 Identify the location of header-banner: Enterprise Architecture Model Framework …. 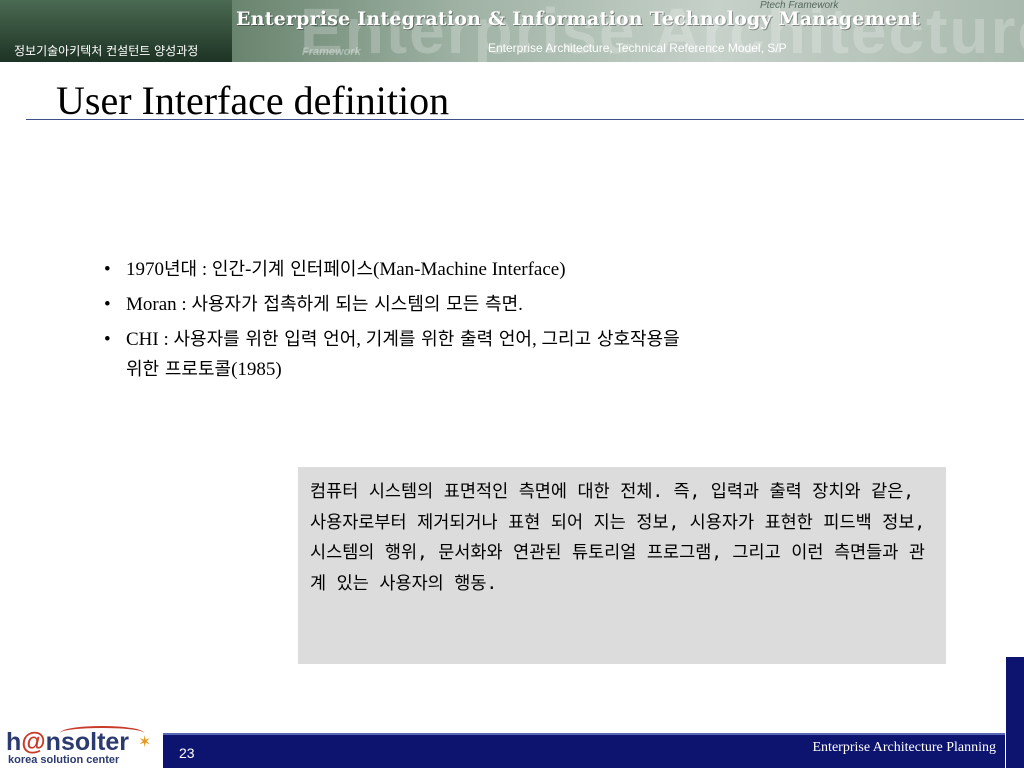
(512, 31).